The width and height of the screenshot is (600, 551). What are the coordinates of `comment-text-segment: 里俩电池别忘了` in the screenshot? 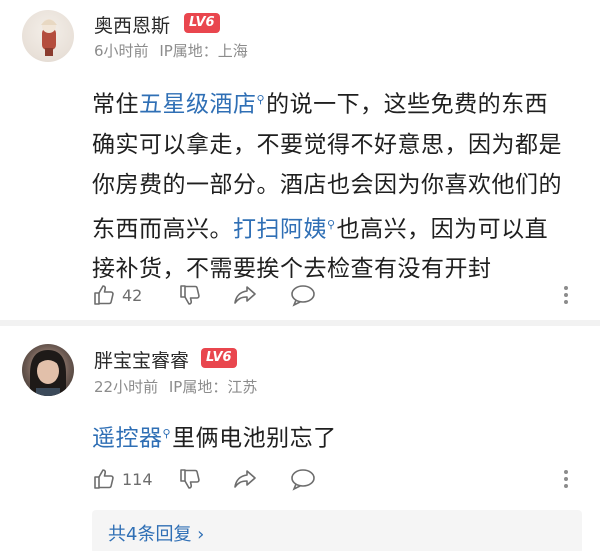 It's located at (254, 438).